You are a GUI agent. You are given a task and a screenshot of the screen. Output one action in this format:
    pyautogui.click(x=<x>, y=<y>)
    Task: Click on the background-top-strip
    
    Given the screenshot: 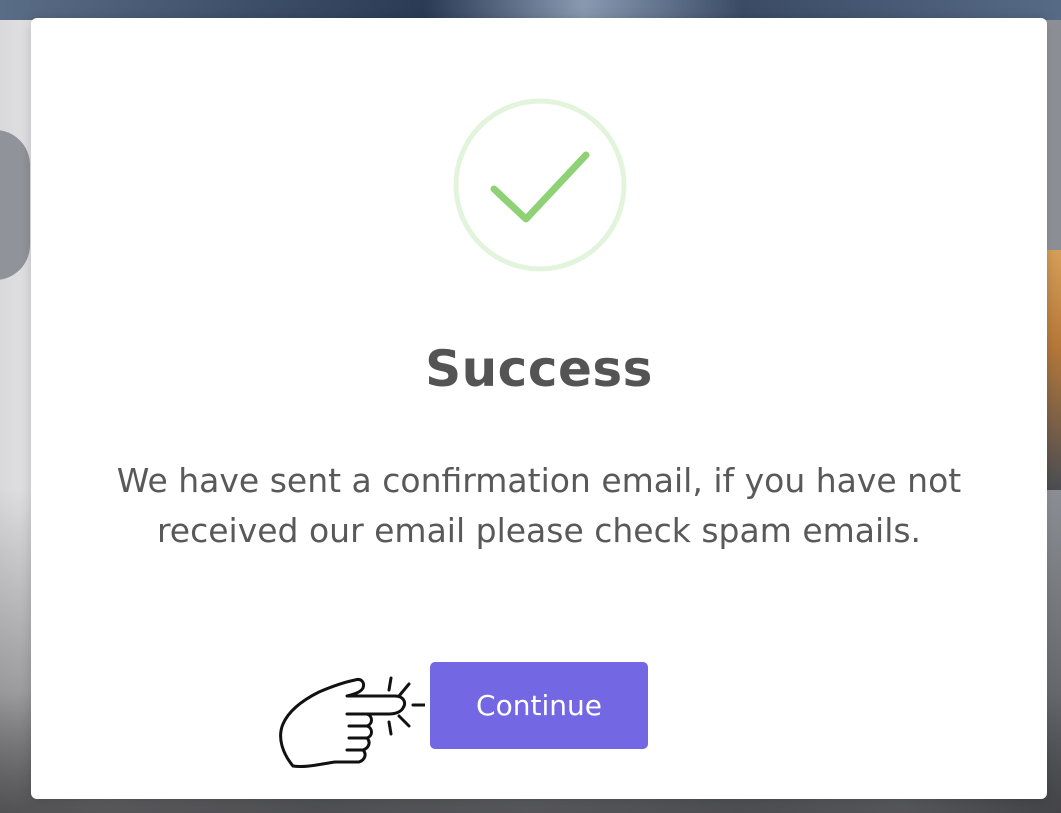 What is the action you would take?
    pyautogui.click(x=530, y=10)
    